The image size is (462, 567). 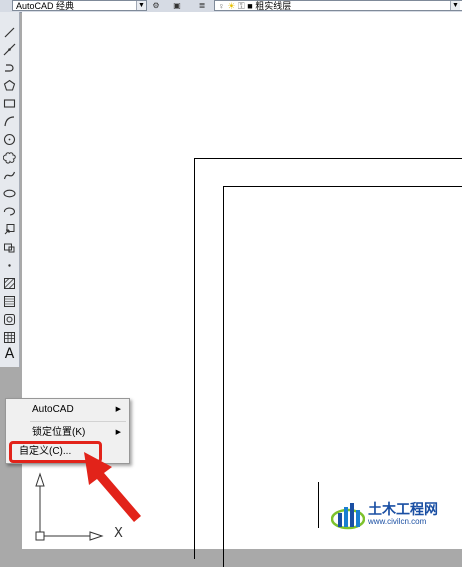 I want to click on menu-item-autocad: AutoCAD ▶, so click(x=67, y=410).